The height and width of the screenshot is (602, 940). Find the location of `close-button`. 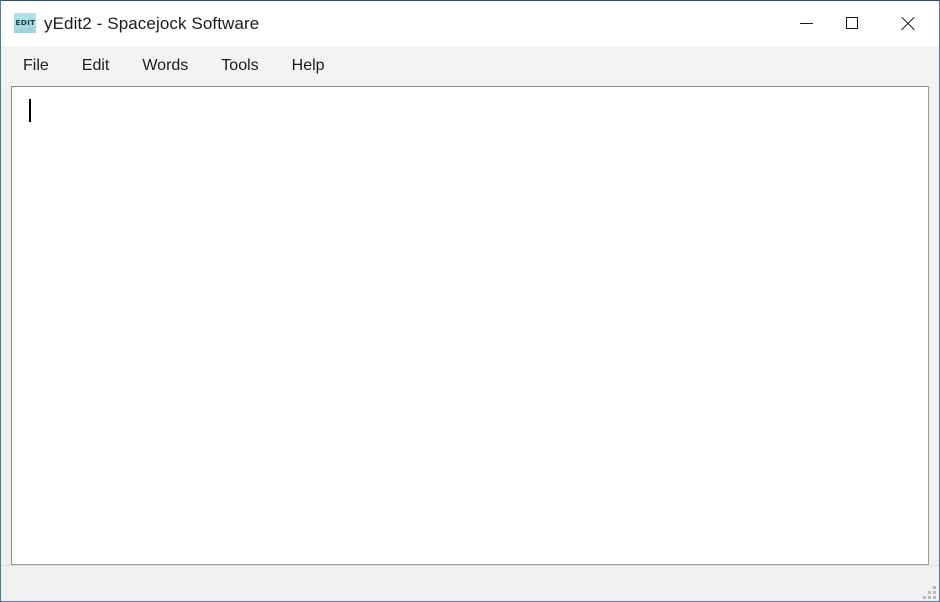

close-button is located at coordinates (907, 23).